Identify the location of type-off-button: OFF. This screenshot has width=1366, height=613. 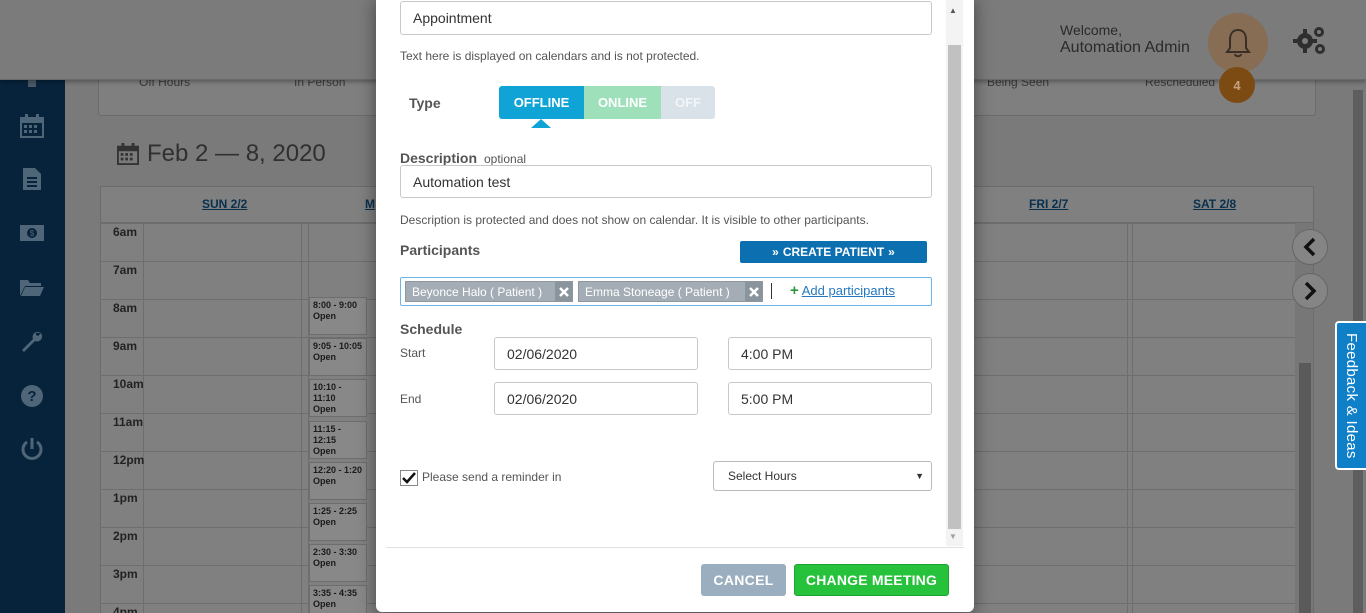
(688, 102).